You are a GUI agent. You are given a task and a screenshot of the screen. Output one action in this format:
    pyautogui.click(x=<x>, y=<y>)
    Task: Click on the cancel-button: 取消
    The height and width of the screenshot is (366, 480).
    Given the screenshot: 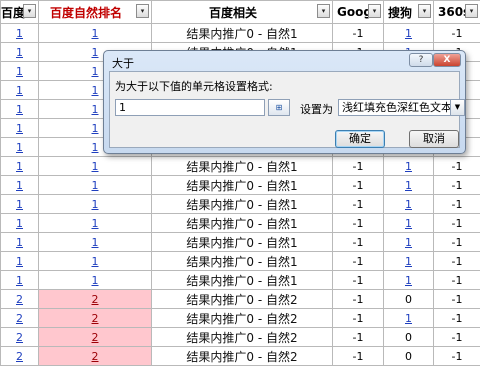 What is the action you would take?
    pyautogui.click(x=434, y=139)
    